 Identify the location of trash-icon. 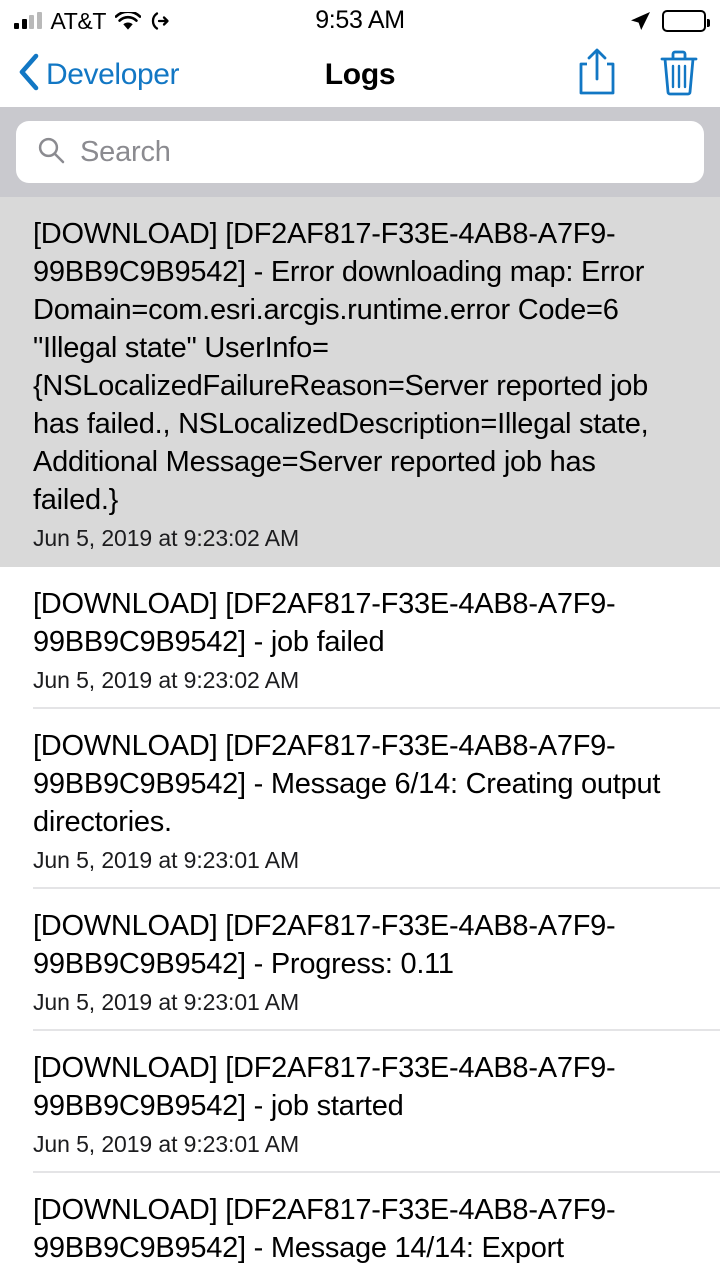
(679, 73).